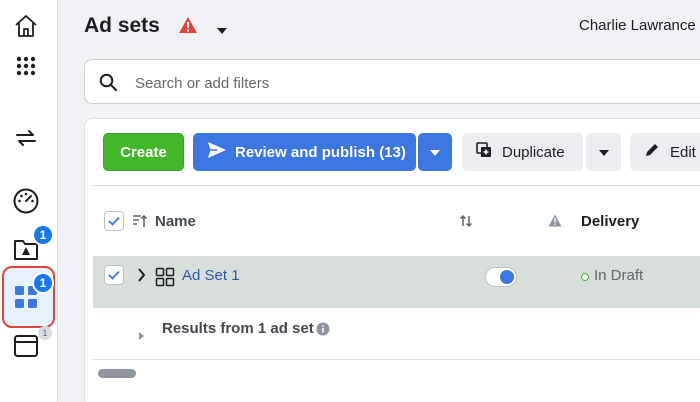  I want to click on ad-set-toggle, so click(501, 277).